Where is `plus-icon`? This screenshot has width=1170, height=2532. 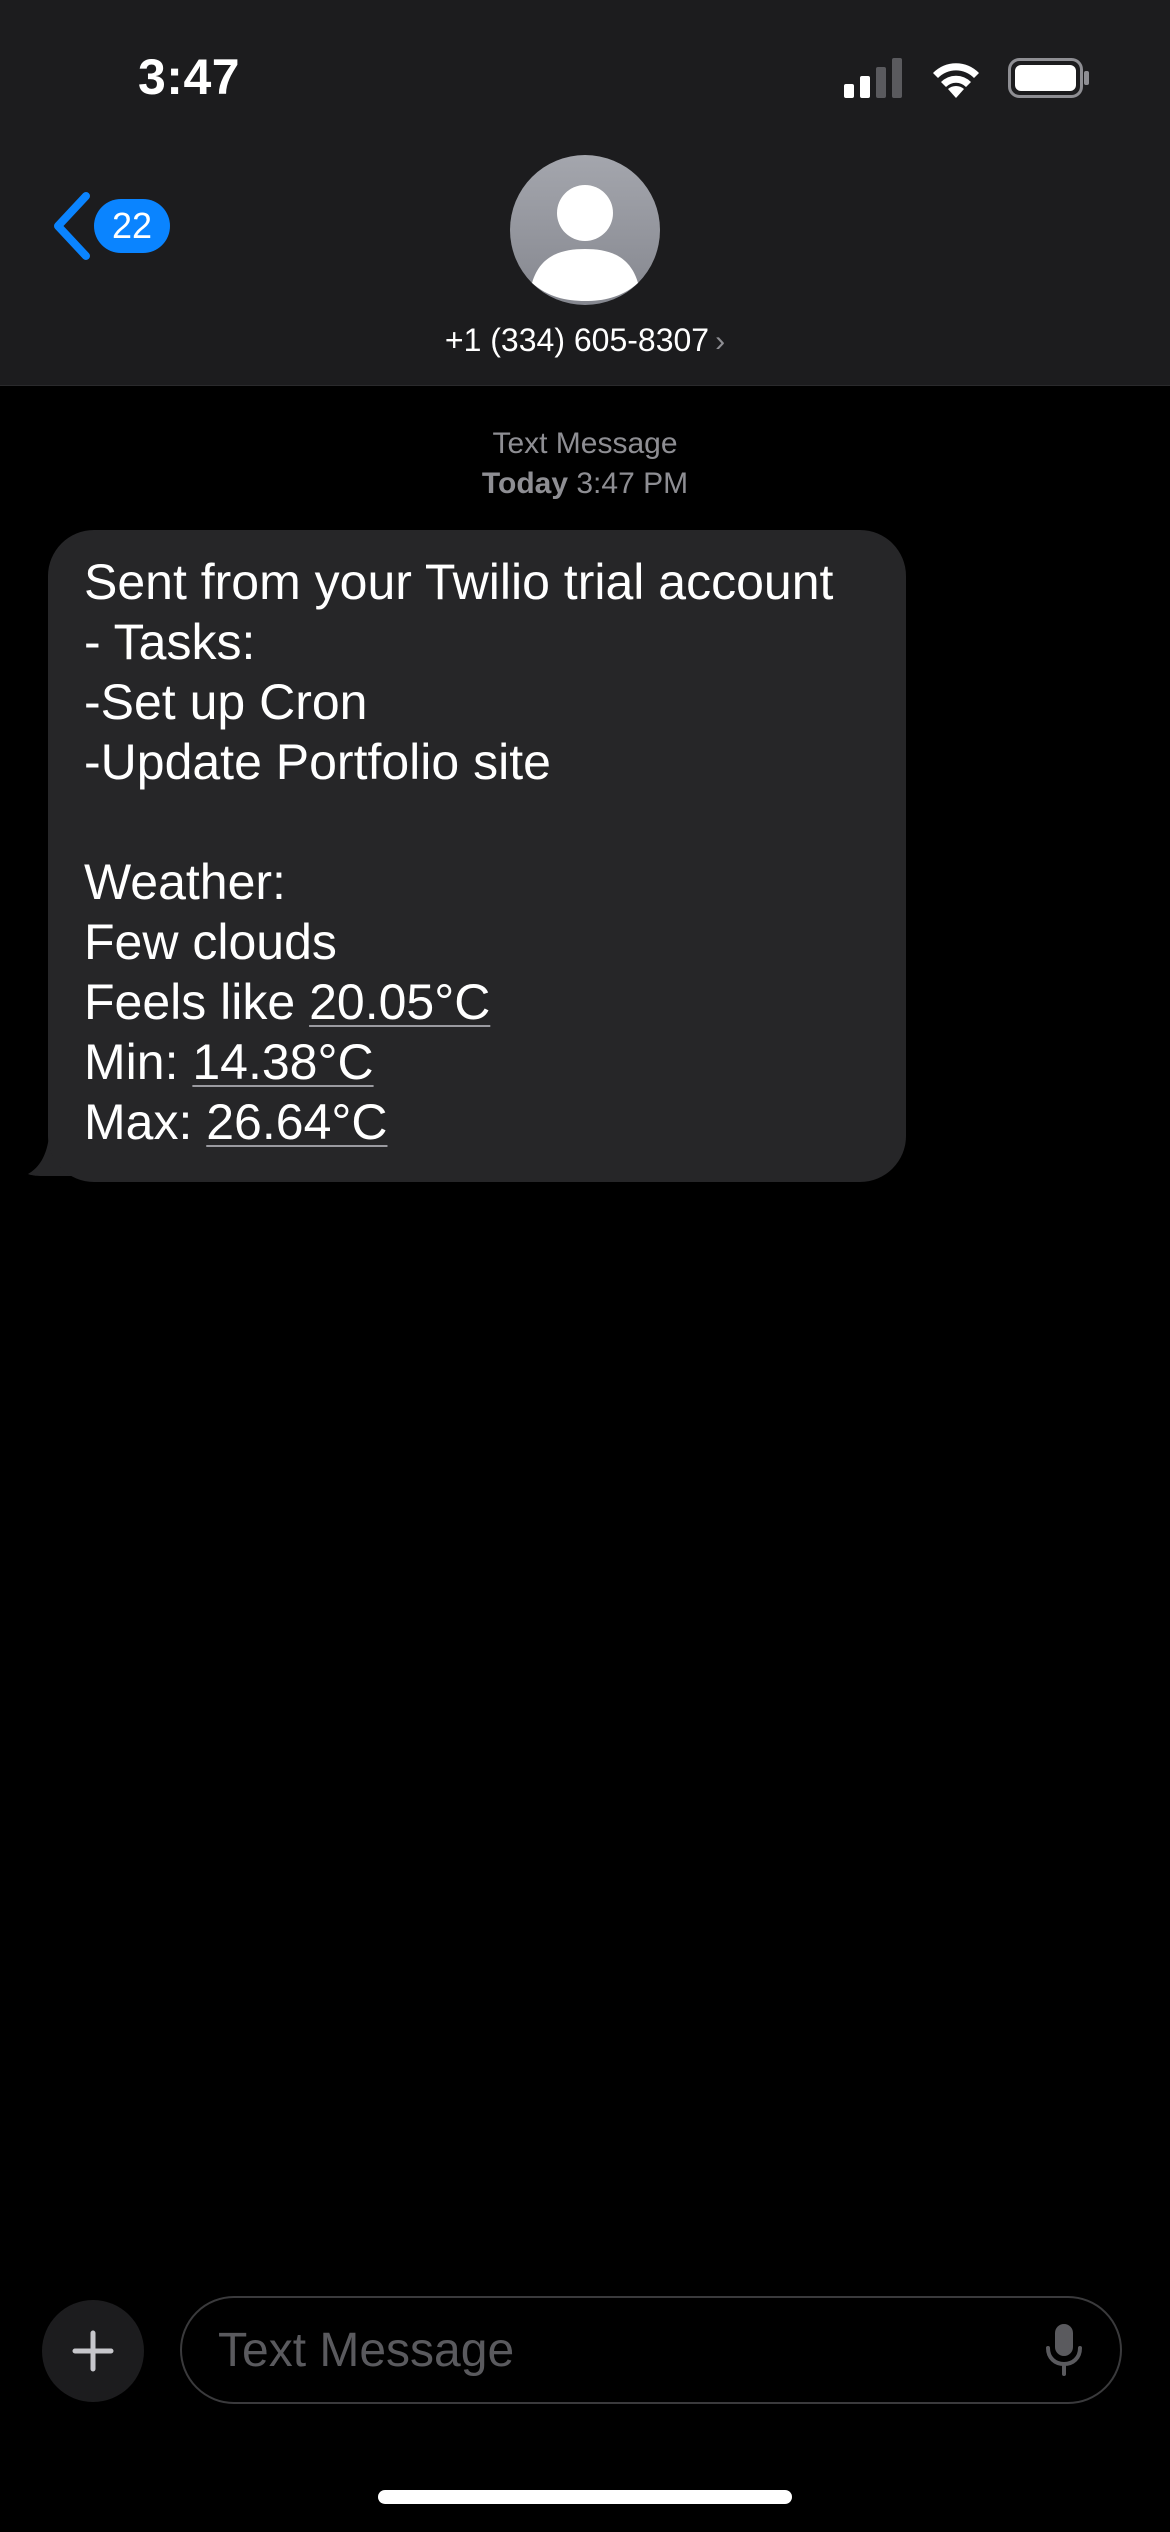 plus-icon is located at coordinates (93, 2351).